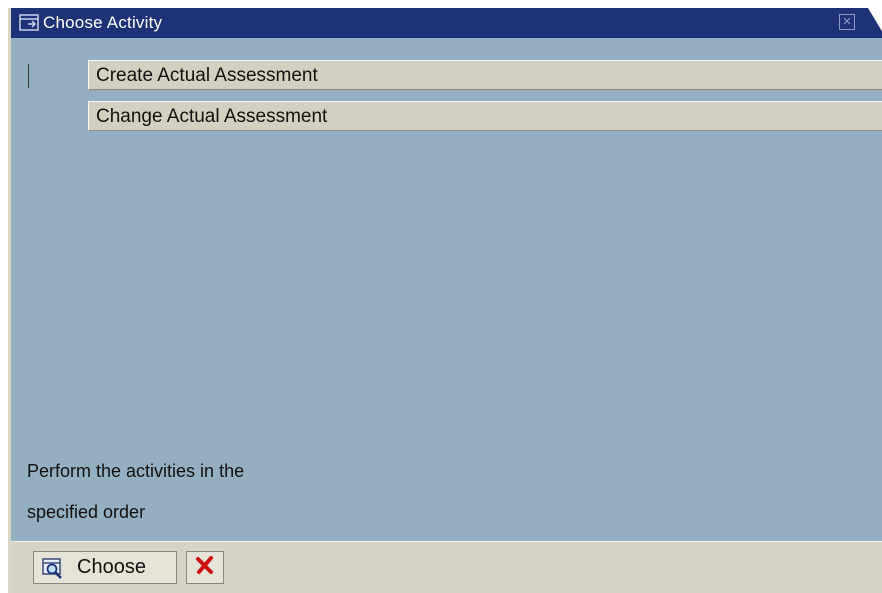  What do you see at coordinates (446, 567) in the screenshot?
I see `dialog-footer-toolbar: Choose` at bounding box center [446, 567].